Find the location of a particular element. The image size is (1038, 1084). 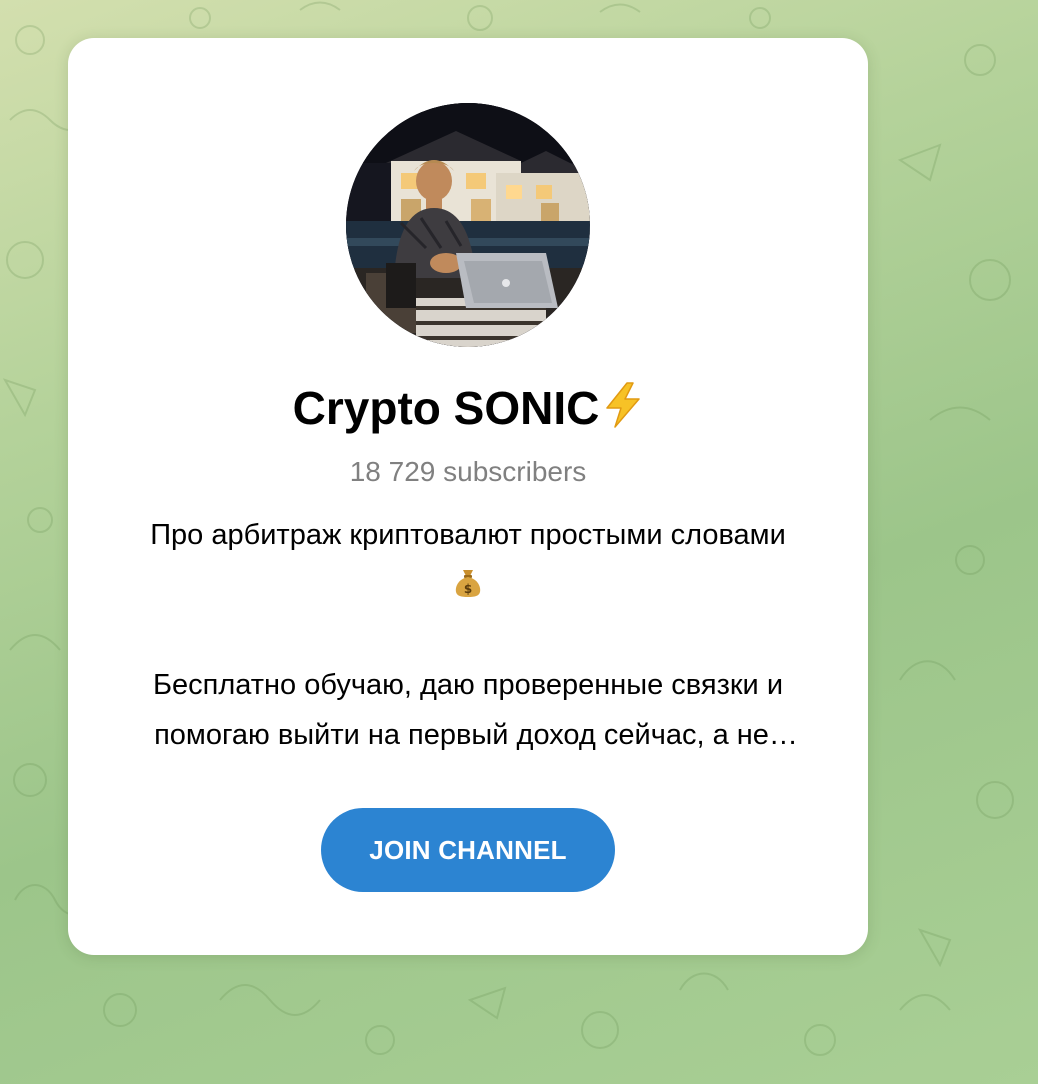

subscriber-count: 18 729 subscribers is located at coordinates (468, 471).